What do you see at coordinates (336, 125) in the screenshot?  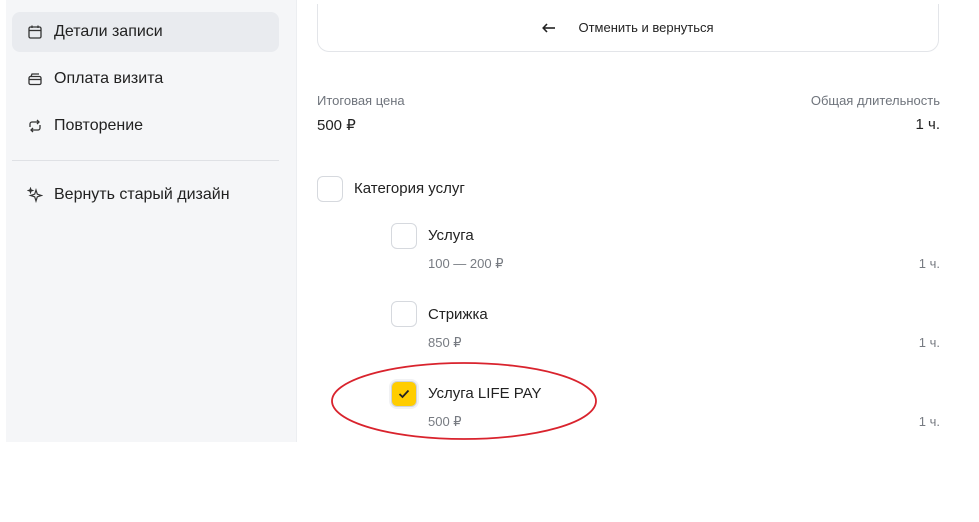 I see `total-price-value: 500 ₽` at bounding box center [336, 125].